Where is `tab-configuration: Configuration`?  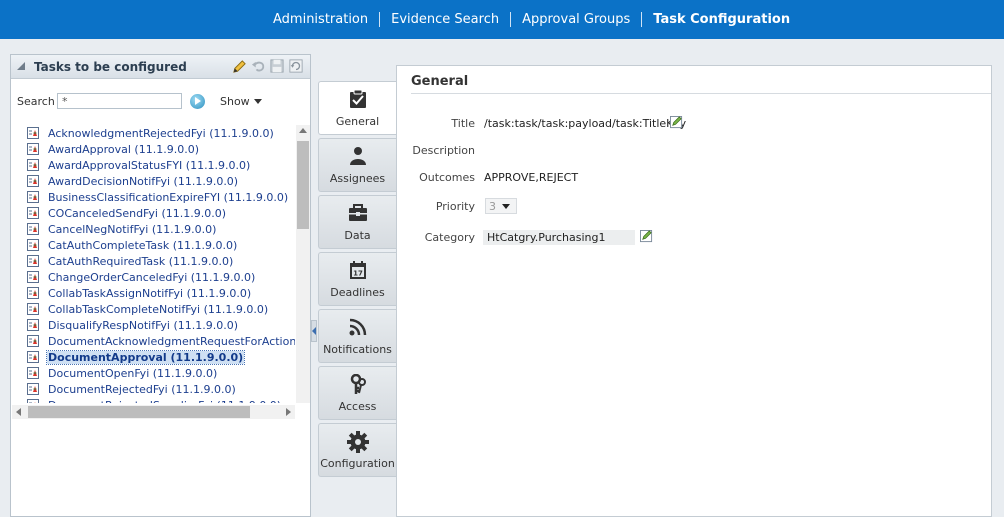 tab-configuration: Configuration is located at coordinates (357, 450).